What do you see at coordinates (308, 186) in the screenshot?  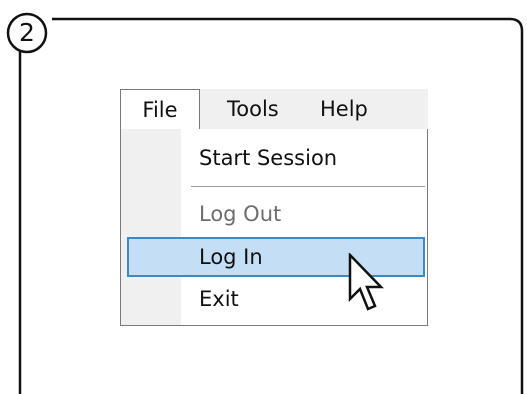 I see `menu-separator` at bounding box center [308, 186].